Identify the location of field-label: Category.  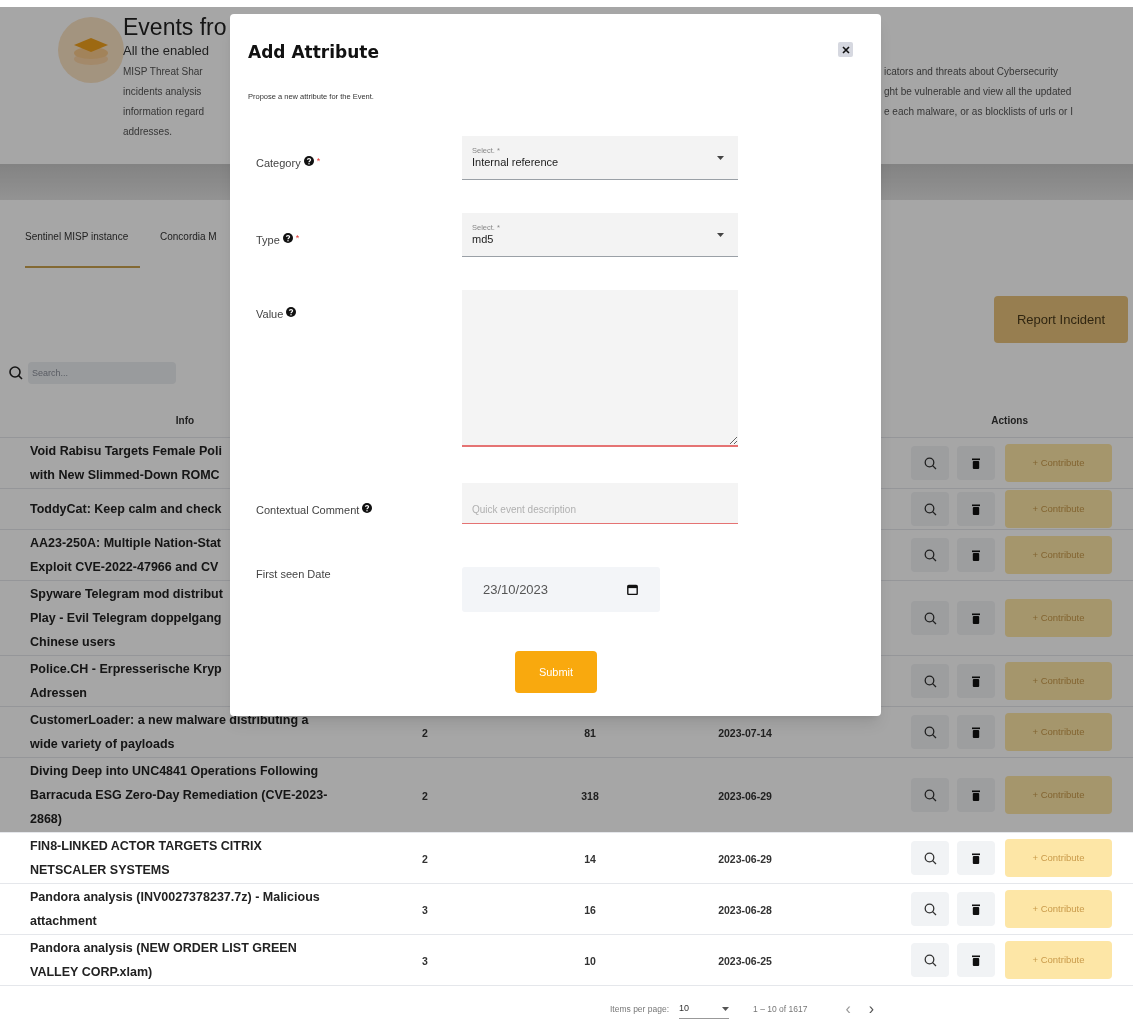
(278, 162).